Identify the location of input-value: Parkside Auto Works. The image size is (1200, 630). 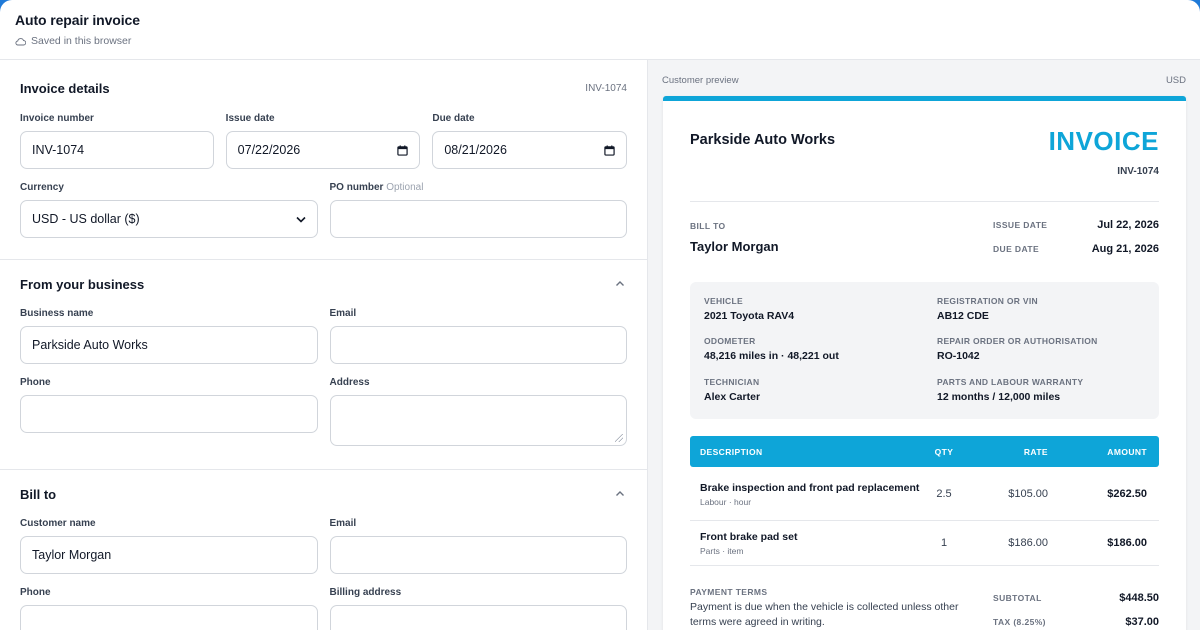
(90, 345).